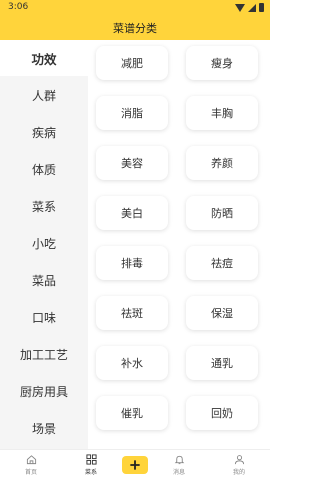 The height and width of the screenshot is (479, 320). I want to click on sidebar-item-label: 菜品, so click(43, 280).